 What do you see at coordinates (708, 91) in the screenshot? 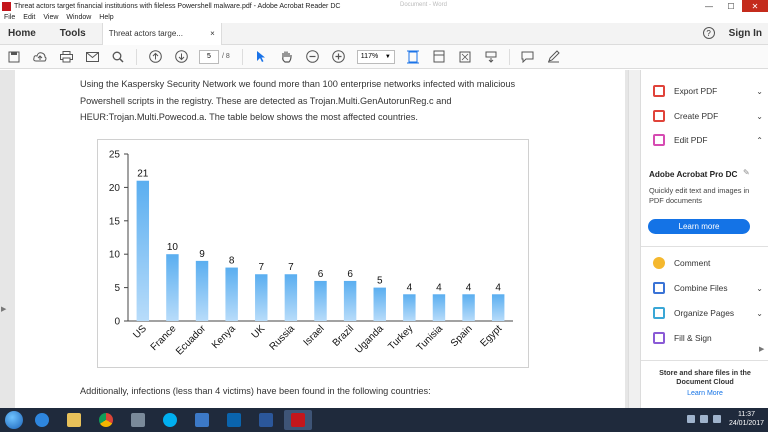
I see `export-pdf-tool: Export PDF ⌄` at bounding box center [708, 91].